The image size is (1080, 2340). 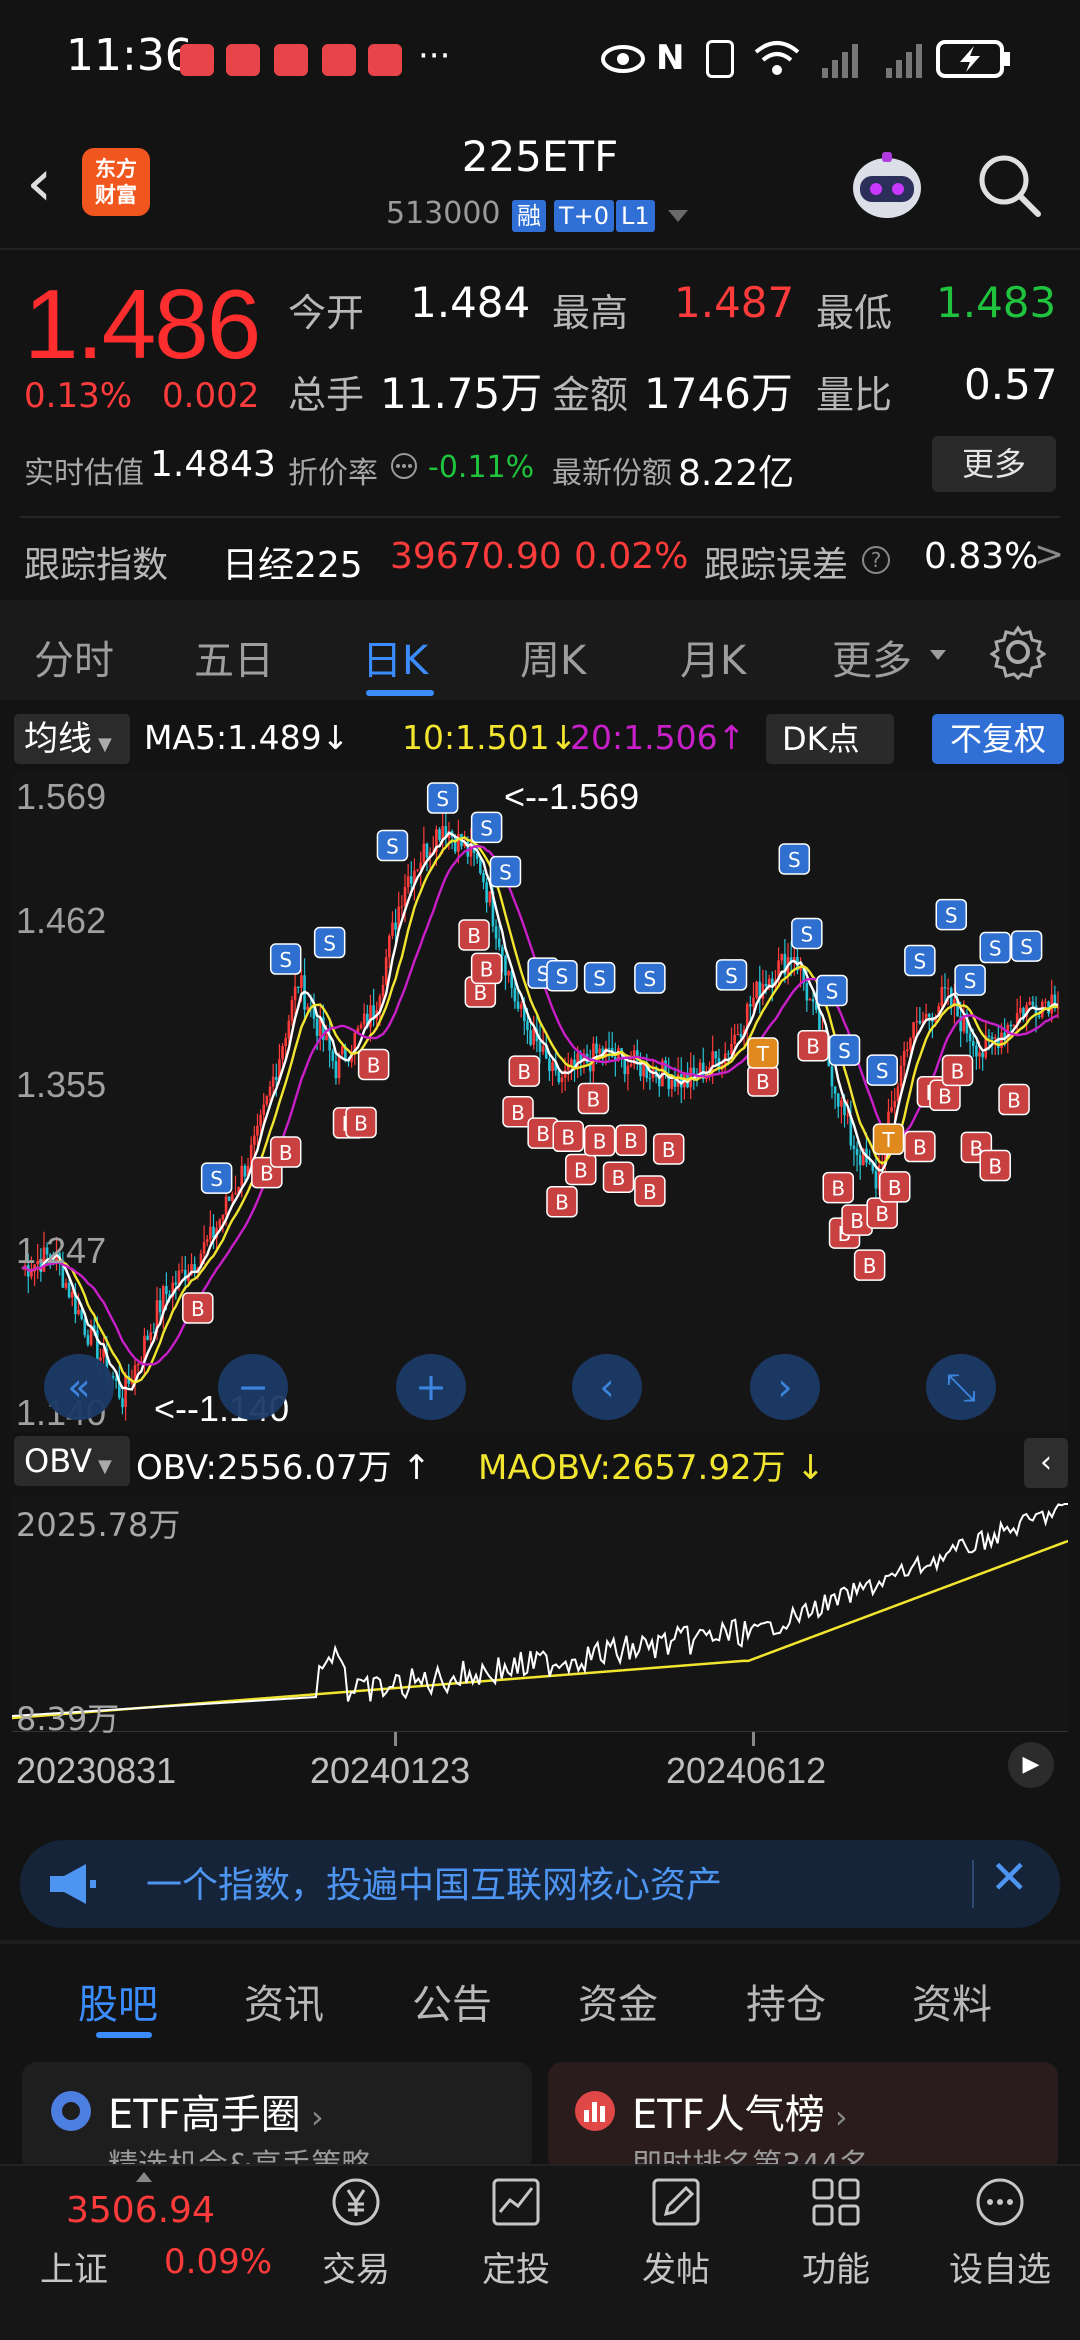 I want to click on tracking-index-name: 日经225, so click(x=292, y=562).